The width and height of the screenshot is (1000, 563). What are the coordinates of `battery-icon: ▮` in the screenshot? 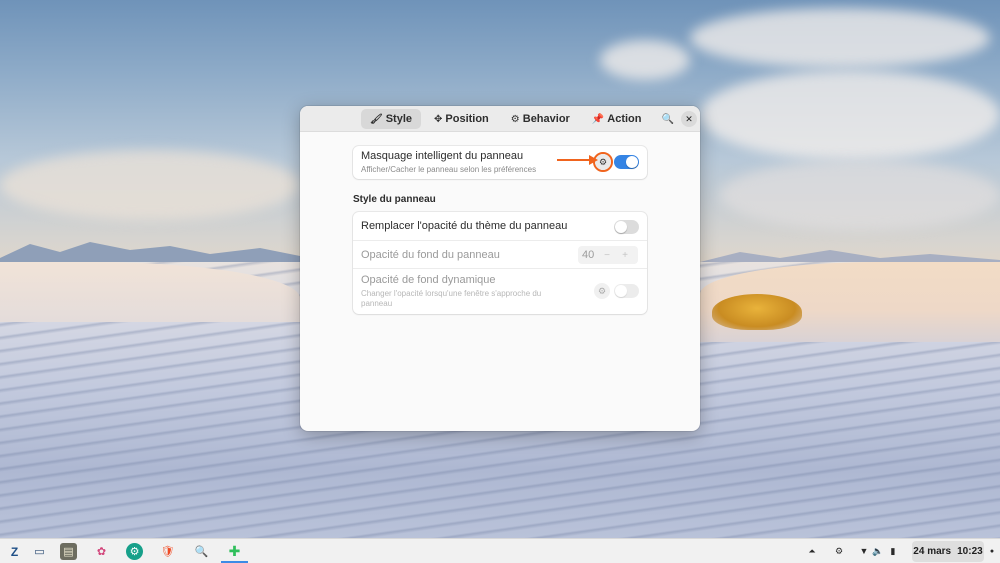 It's located at (893, 550).